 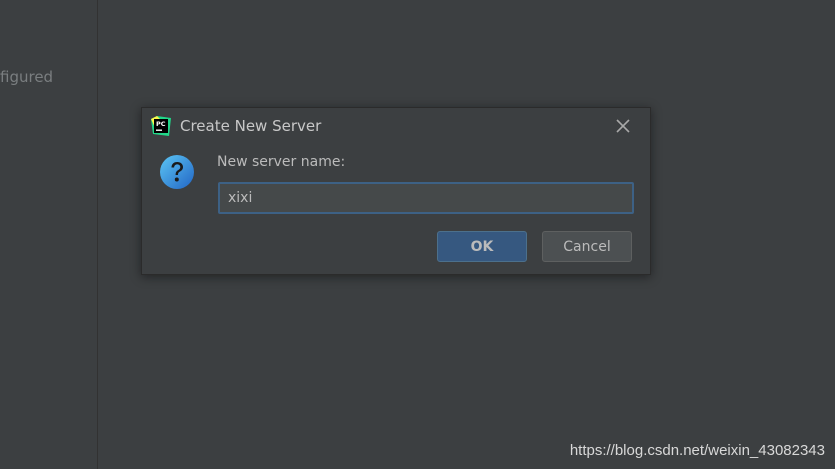 What do you see at coordinates (251, 126) in the screenshot?
I see `dialog-title: Create New Server` at bounding box center [251, 126].